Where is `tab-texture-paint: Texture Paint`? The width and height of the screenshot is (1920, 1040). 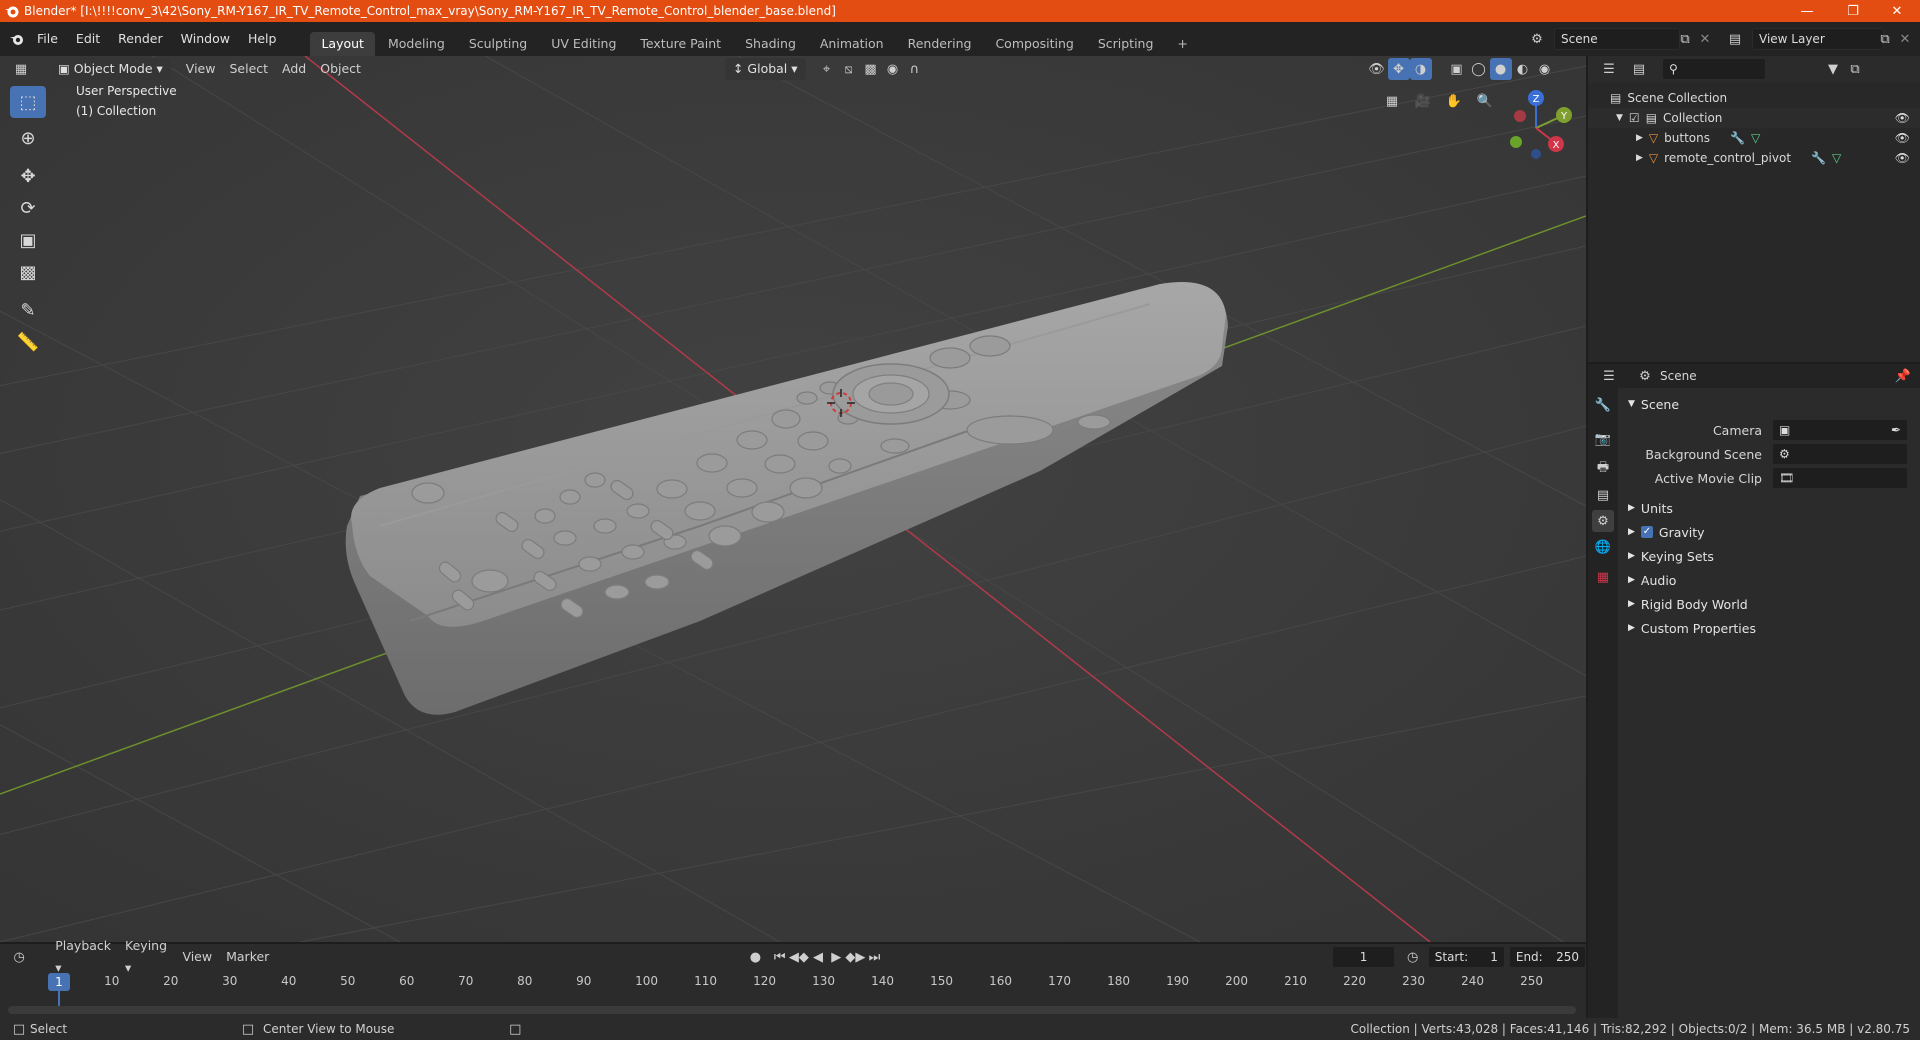
tab-texture-paint: Texture Paint is located at coordinates (680, 44).